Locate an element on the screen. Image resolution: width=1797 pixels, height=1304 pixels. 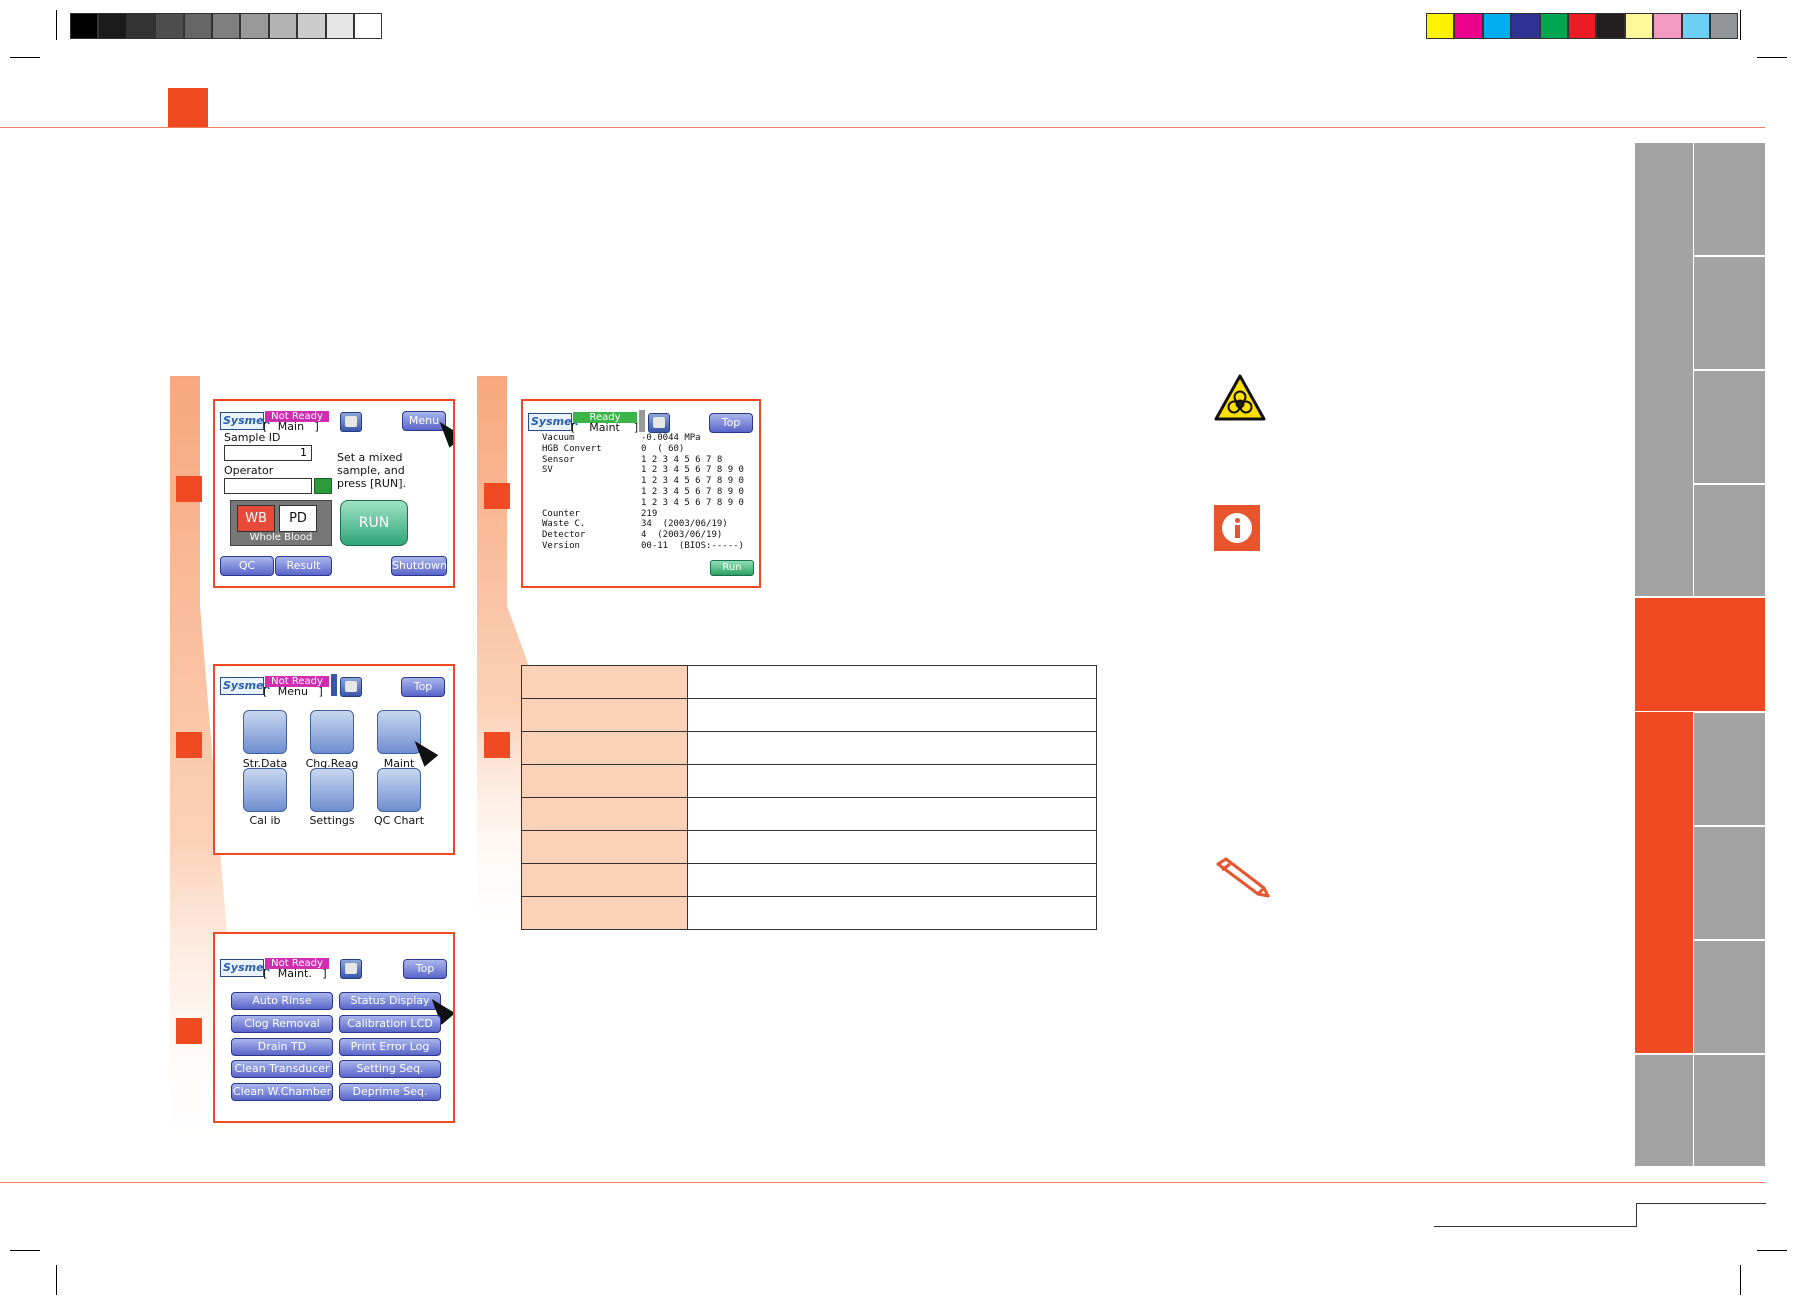
status-row-label: HGB Convert is located at coordinates (572, 448).